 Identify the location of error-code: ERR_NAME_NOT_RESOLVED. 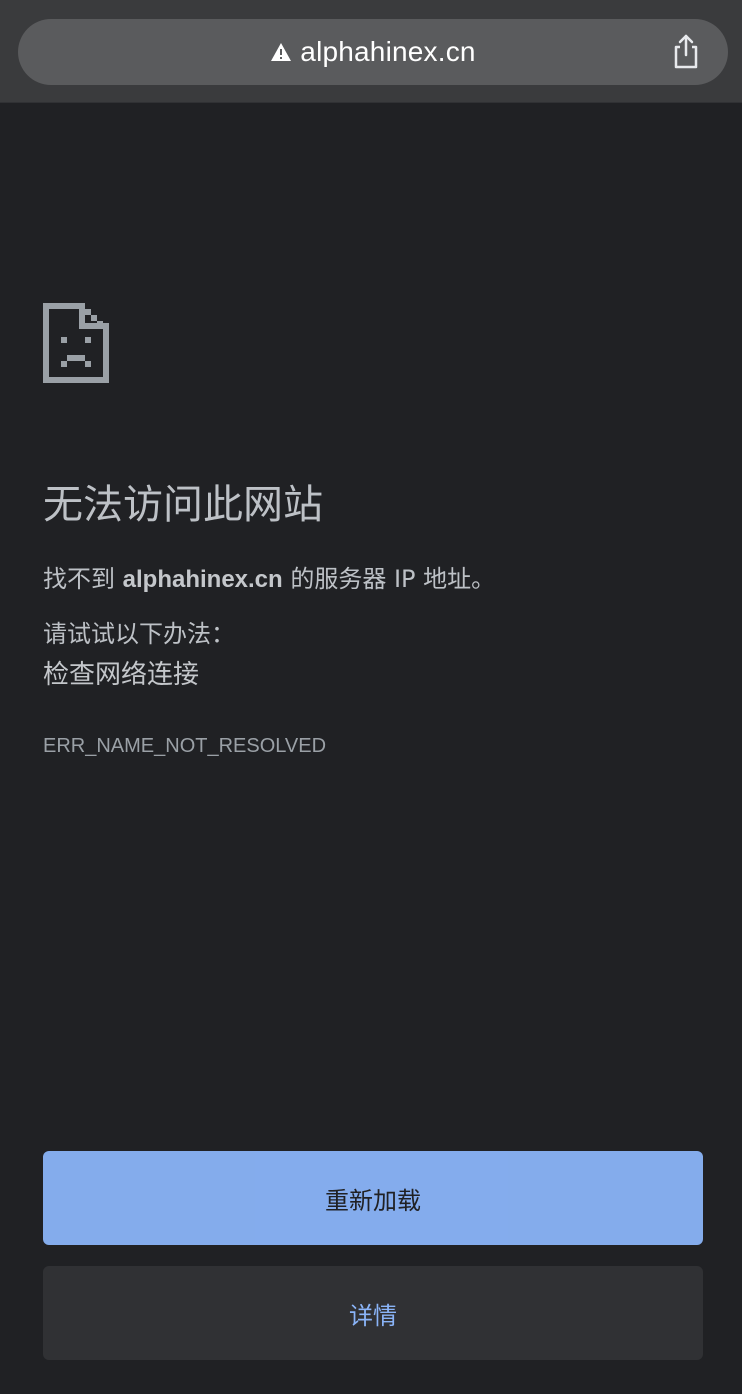
(185, 746).